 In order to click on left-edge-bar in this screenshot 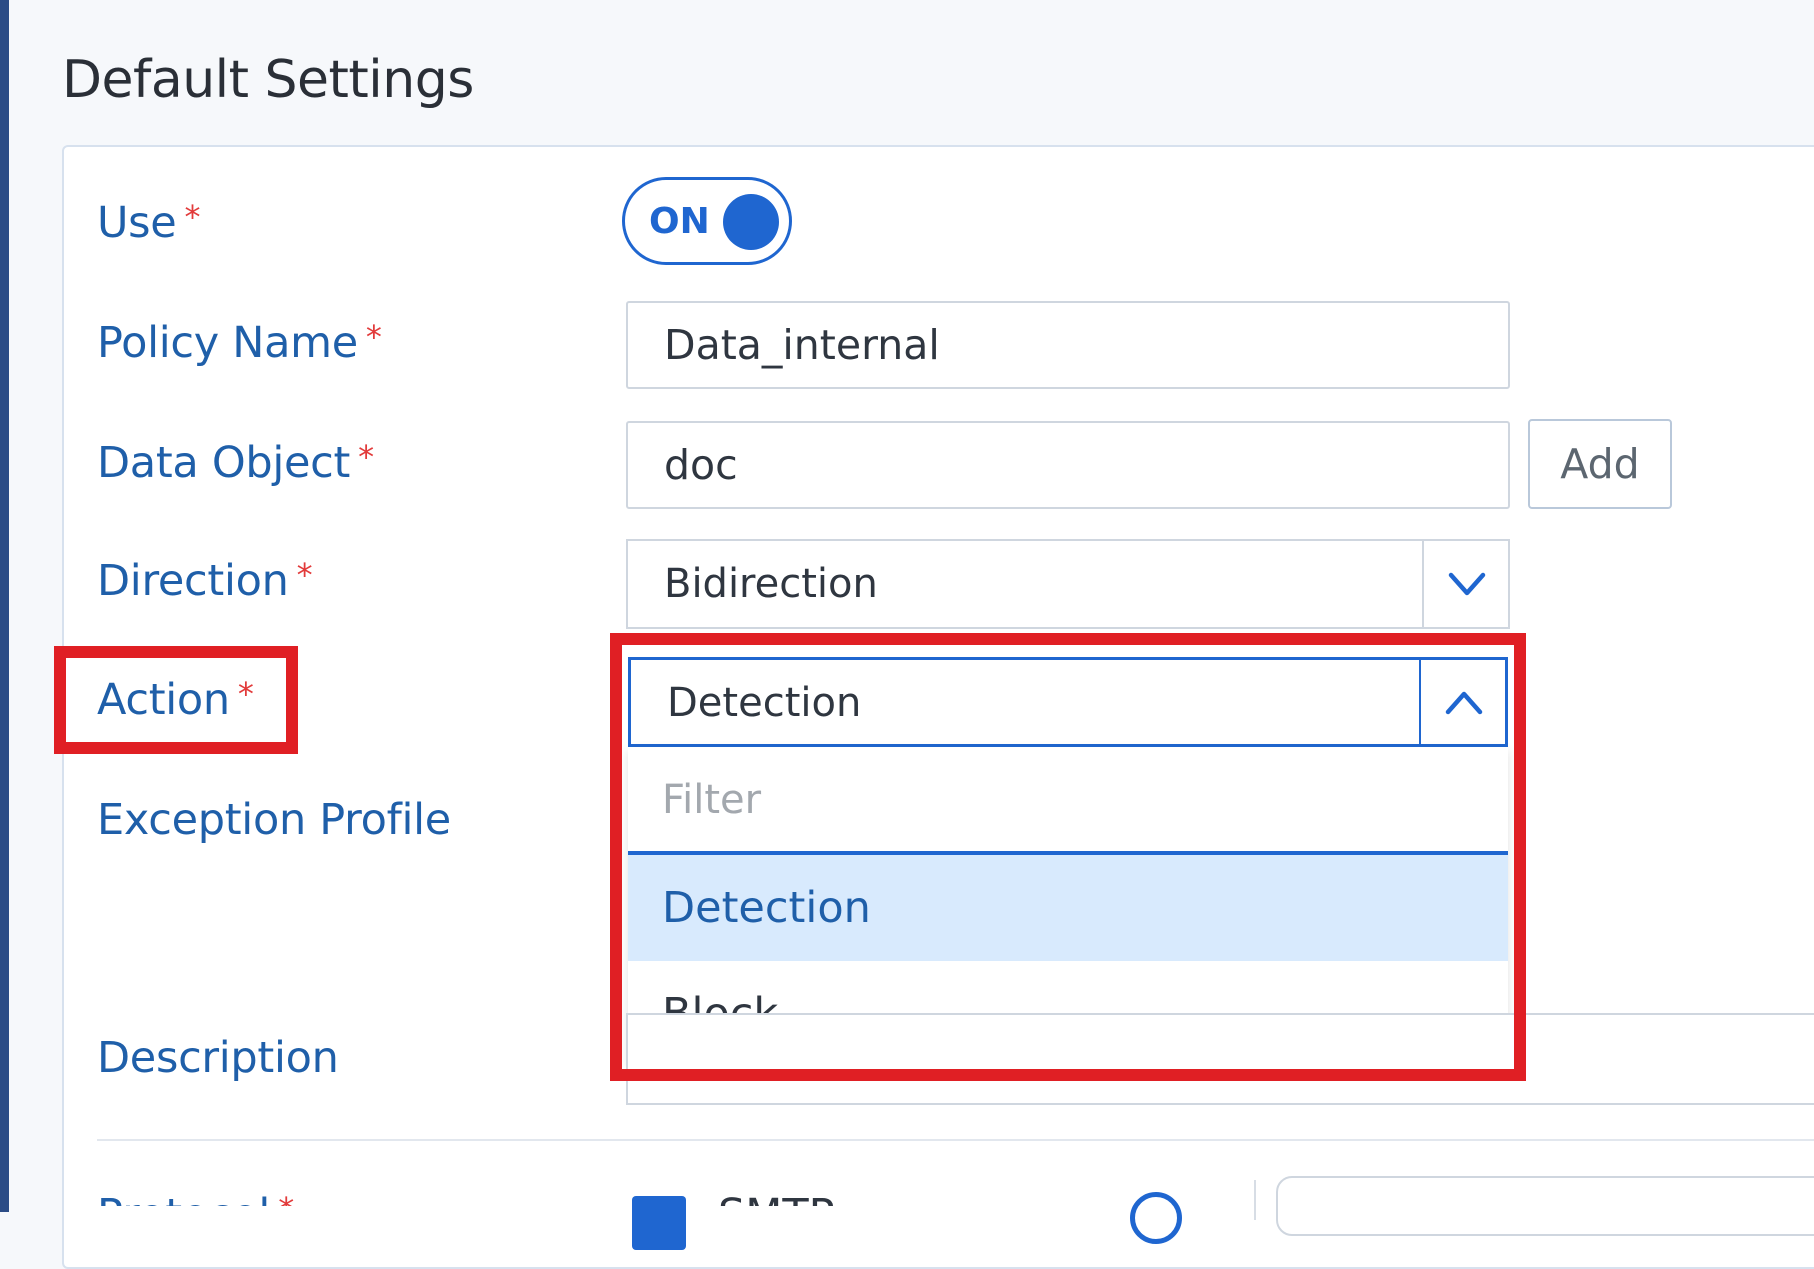, I will do `click(4, 606)`.